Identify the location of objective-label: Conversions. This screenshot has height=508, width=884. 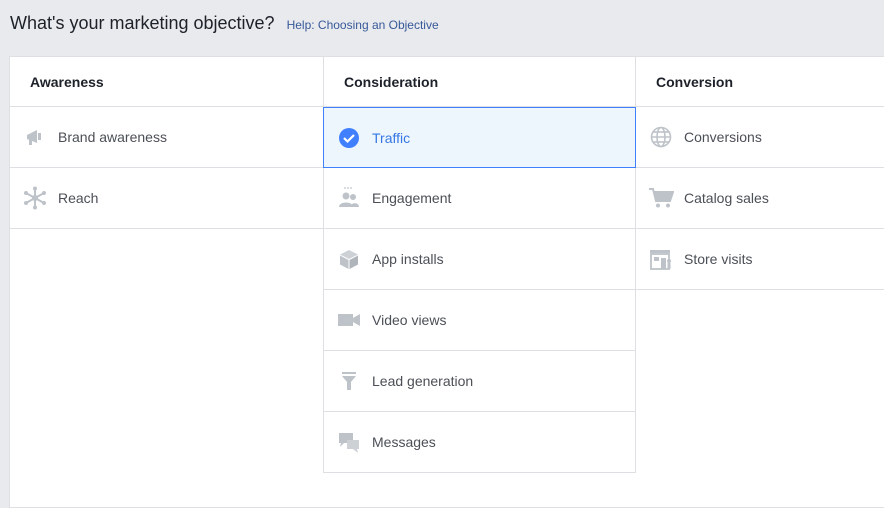
(723, 137).